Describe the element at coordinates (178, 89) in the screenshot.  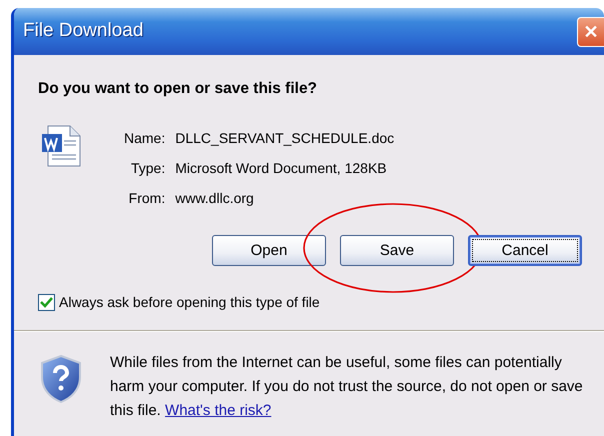
I see `question-text: Do you want to open or save this file?` at that location.